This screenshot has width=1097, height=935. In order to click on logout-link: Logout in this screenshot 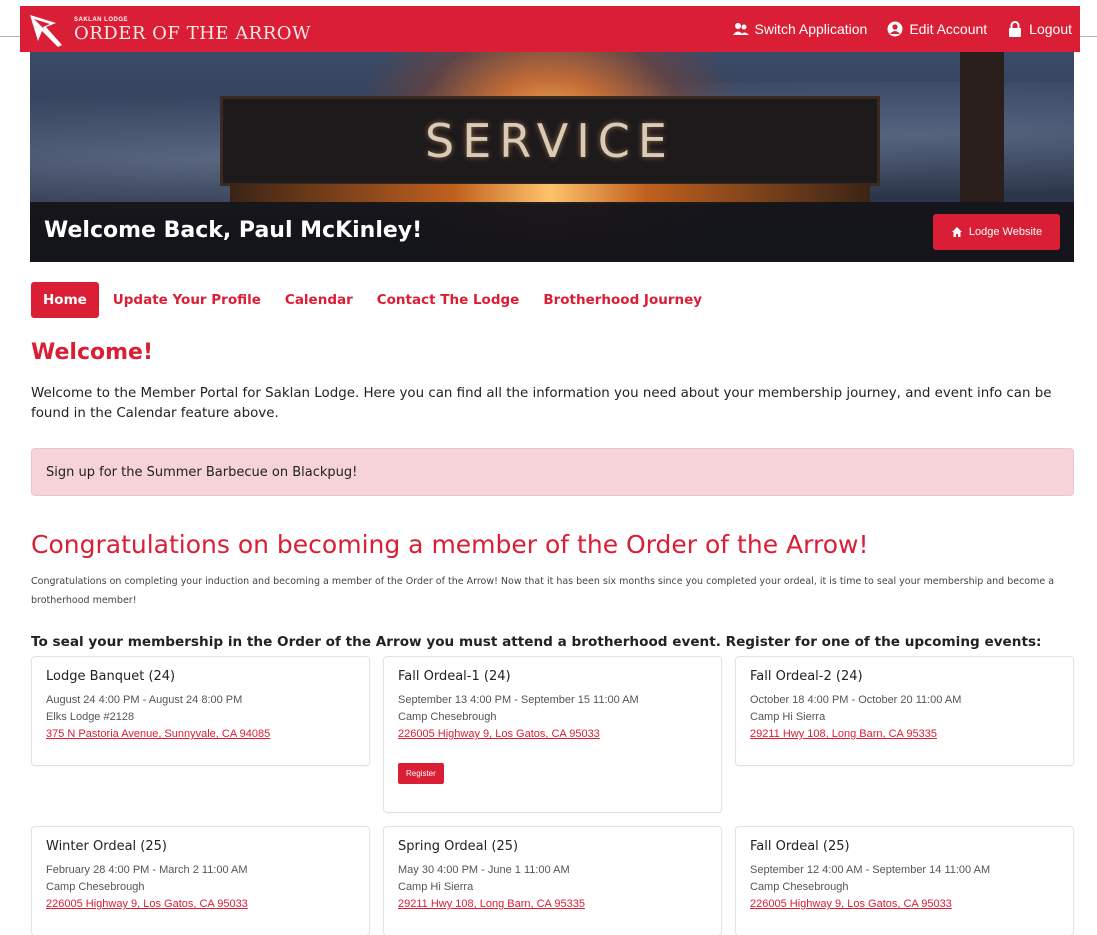, I will do `click(1039, 29)`.